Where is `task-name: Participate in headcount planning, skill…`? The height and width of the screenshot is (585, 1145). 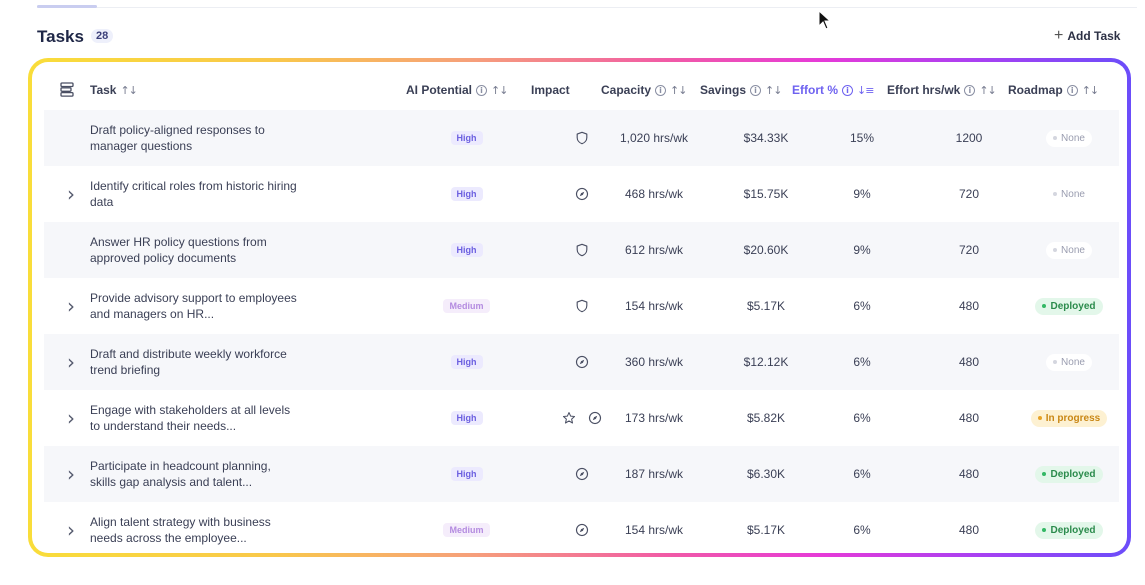 task-name: Participate in headcount planning, skill… is located at coordinates (195, 474).